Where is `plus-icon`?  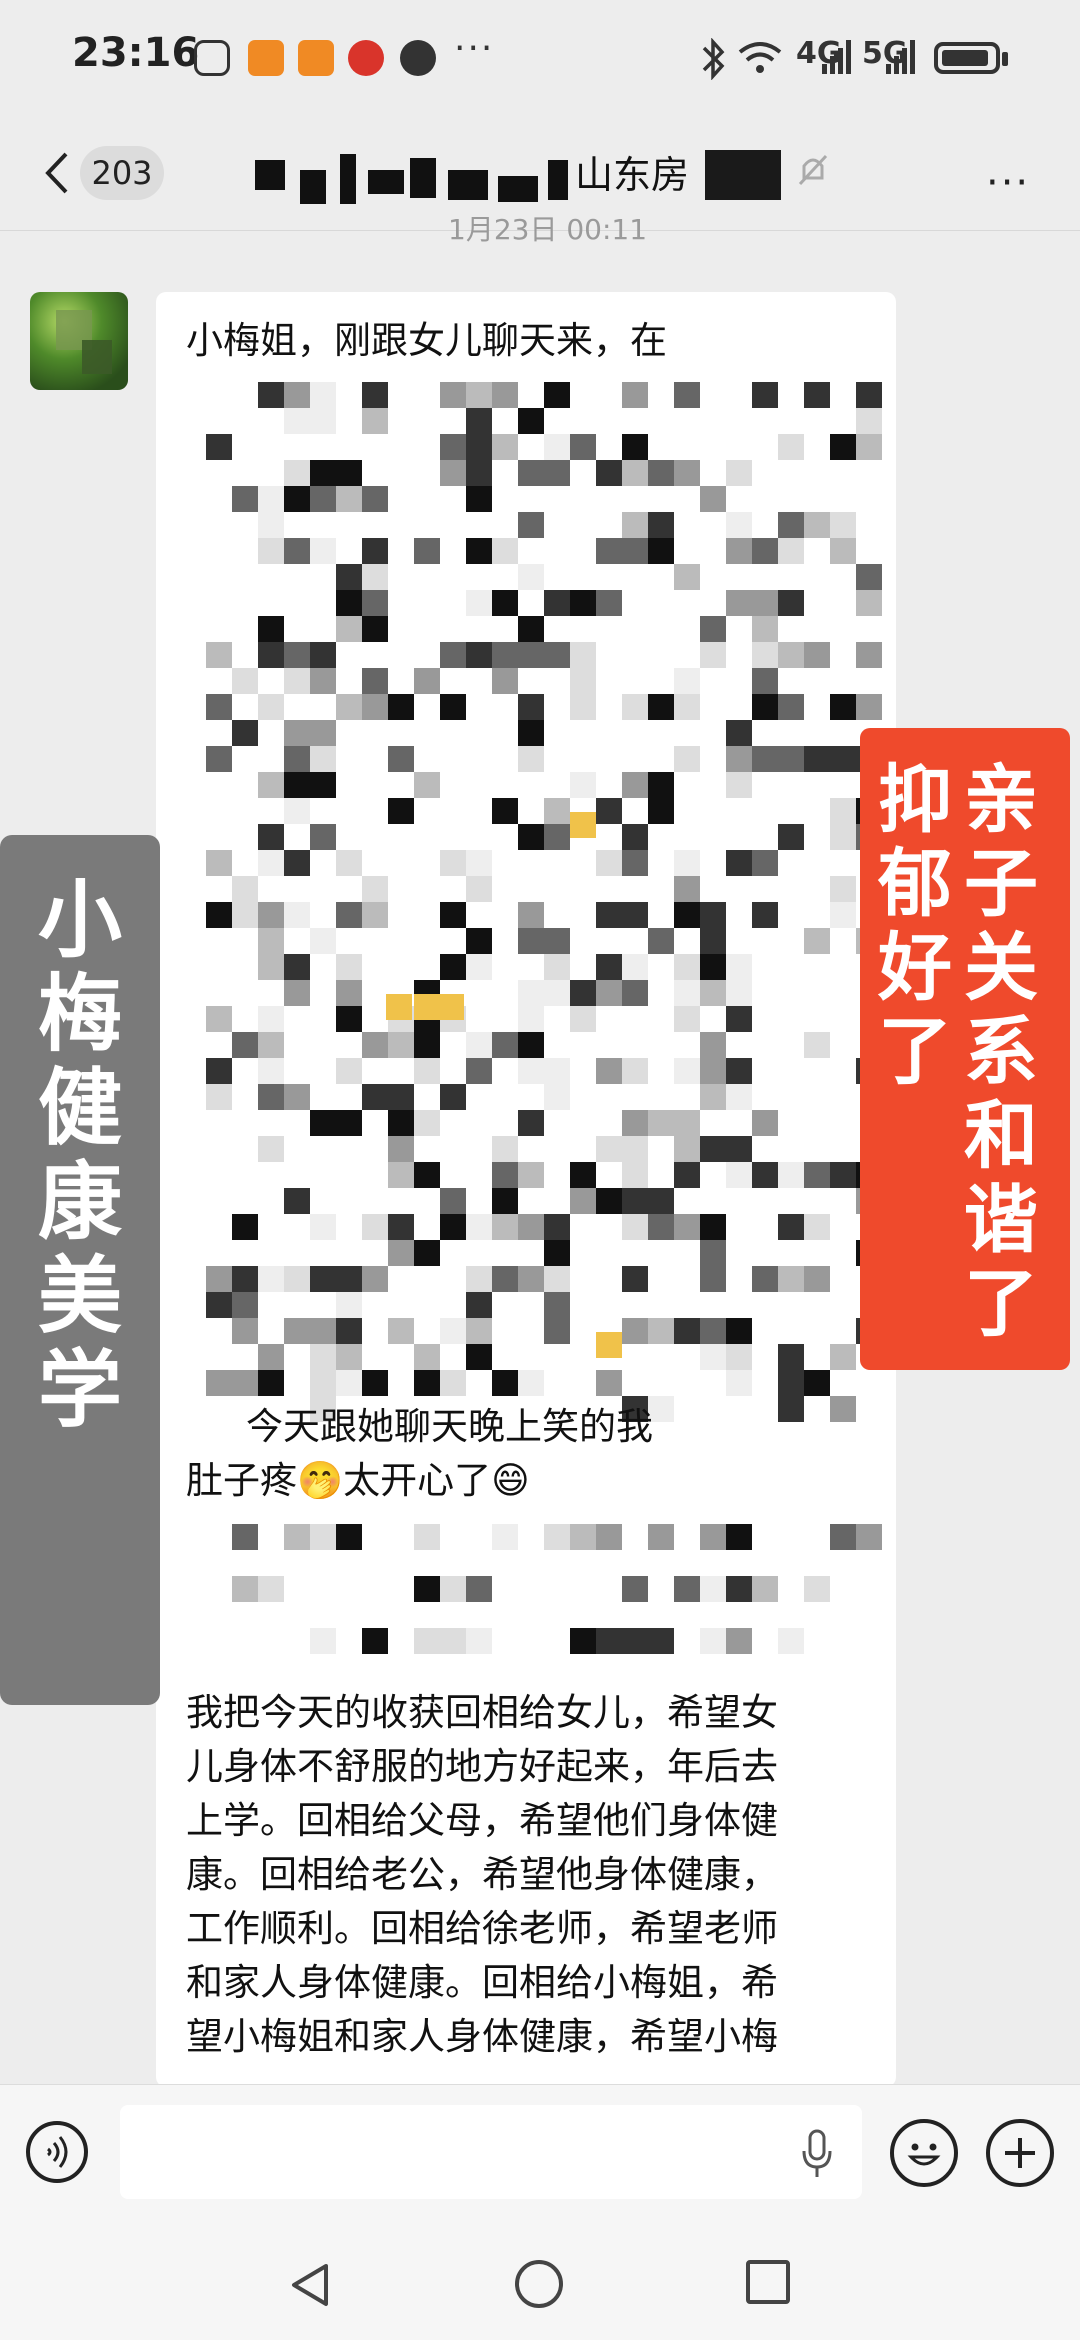 plus-icon is located at coordinates (1020, 2153).